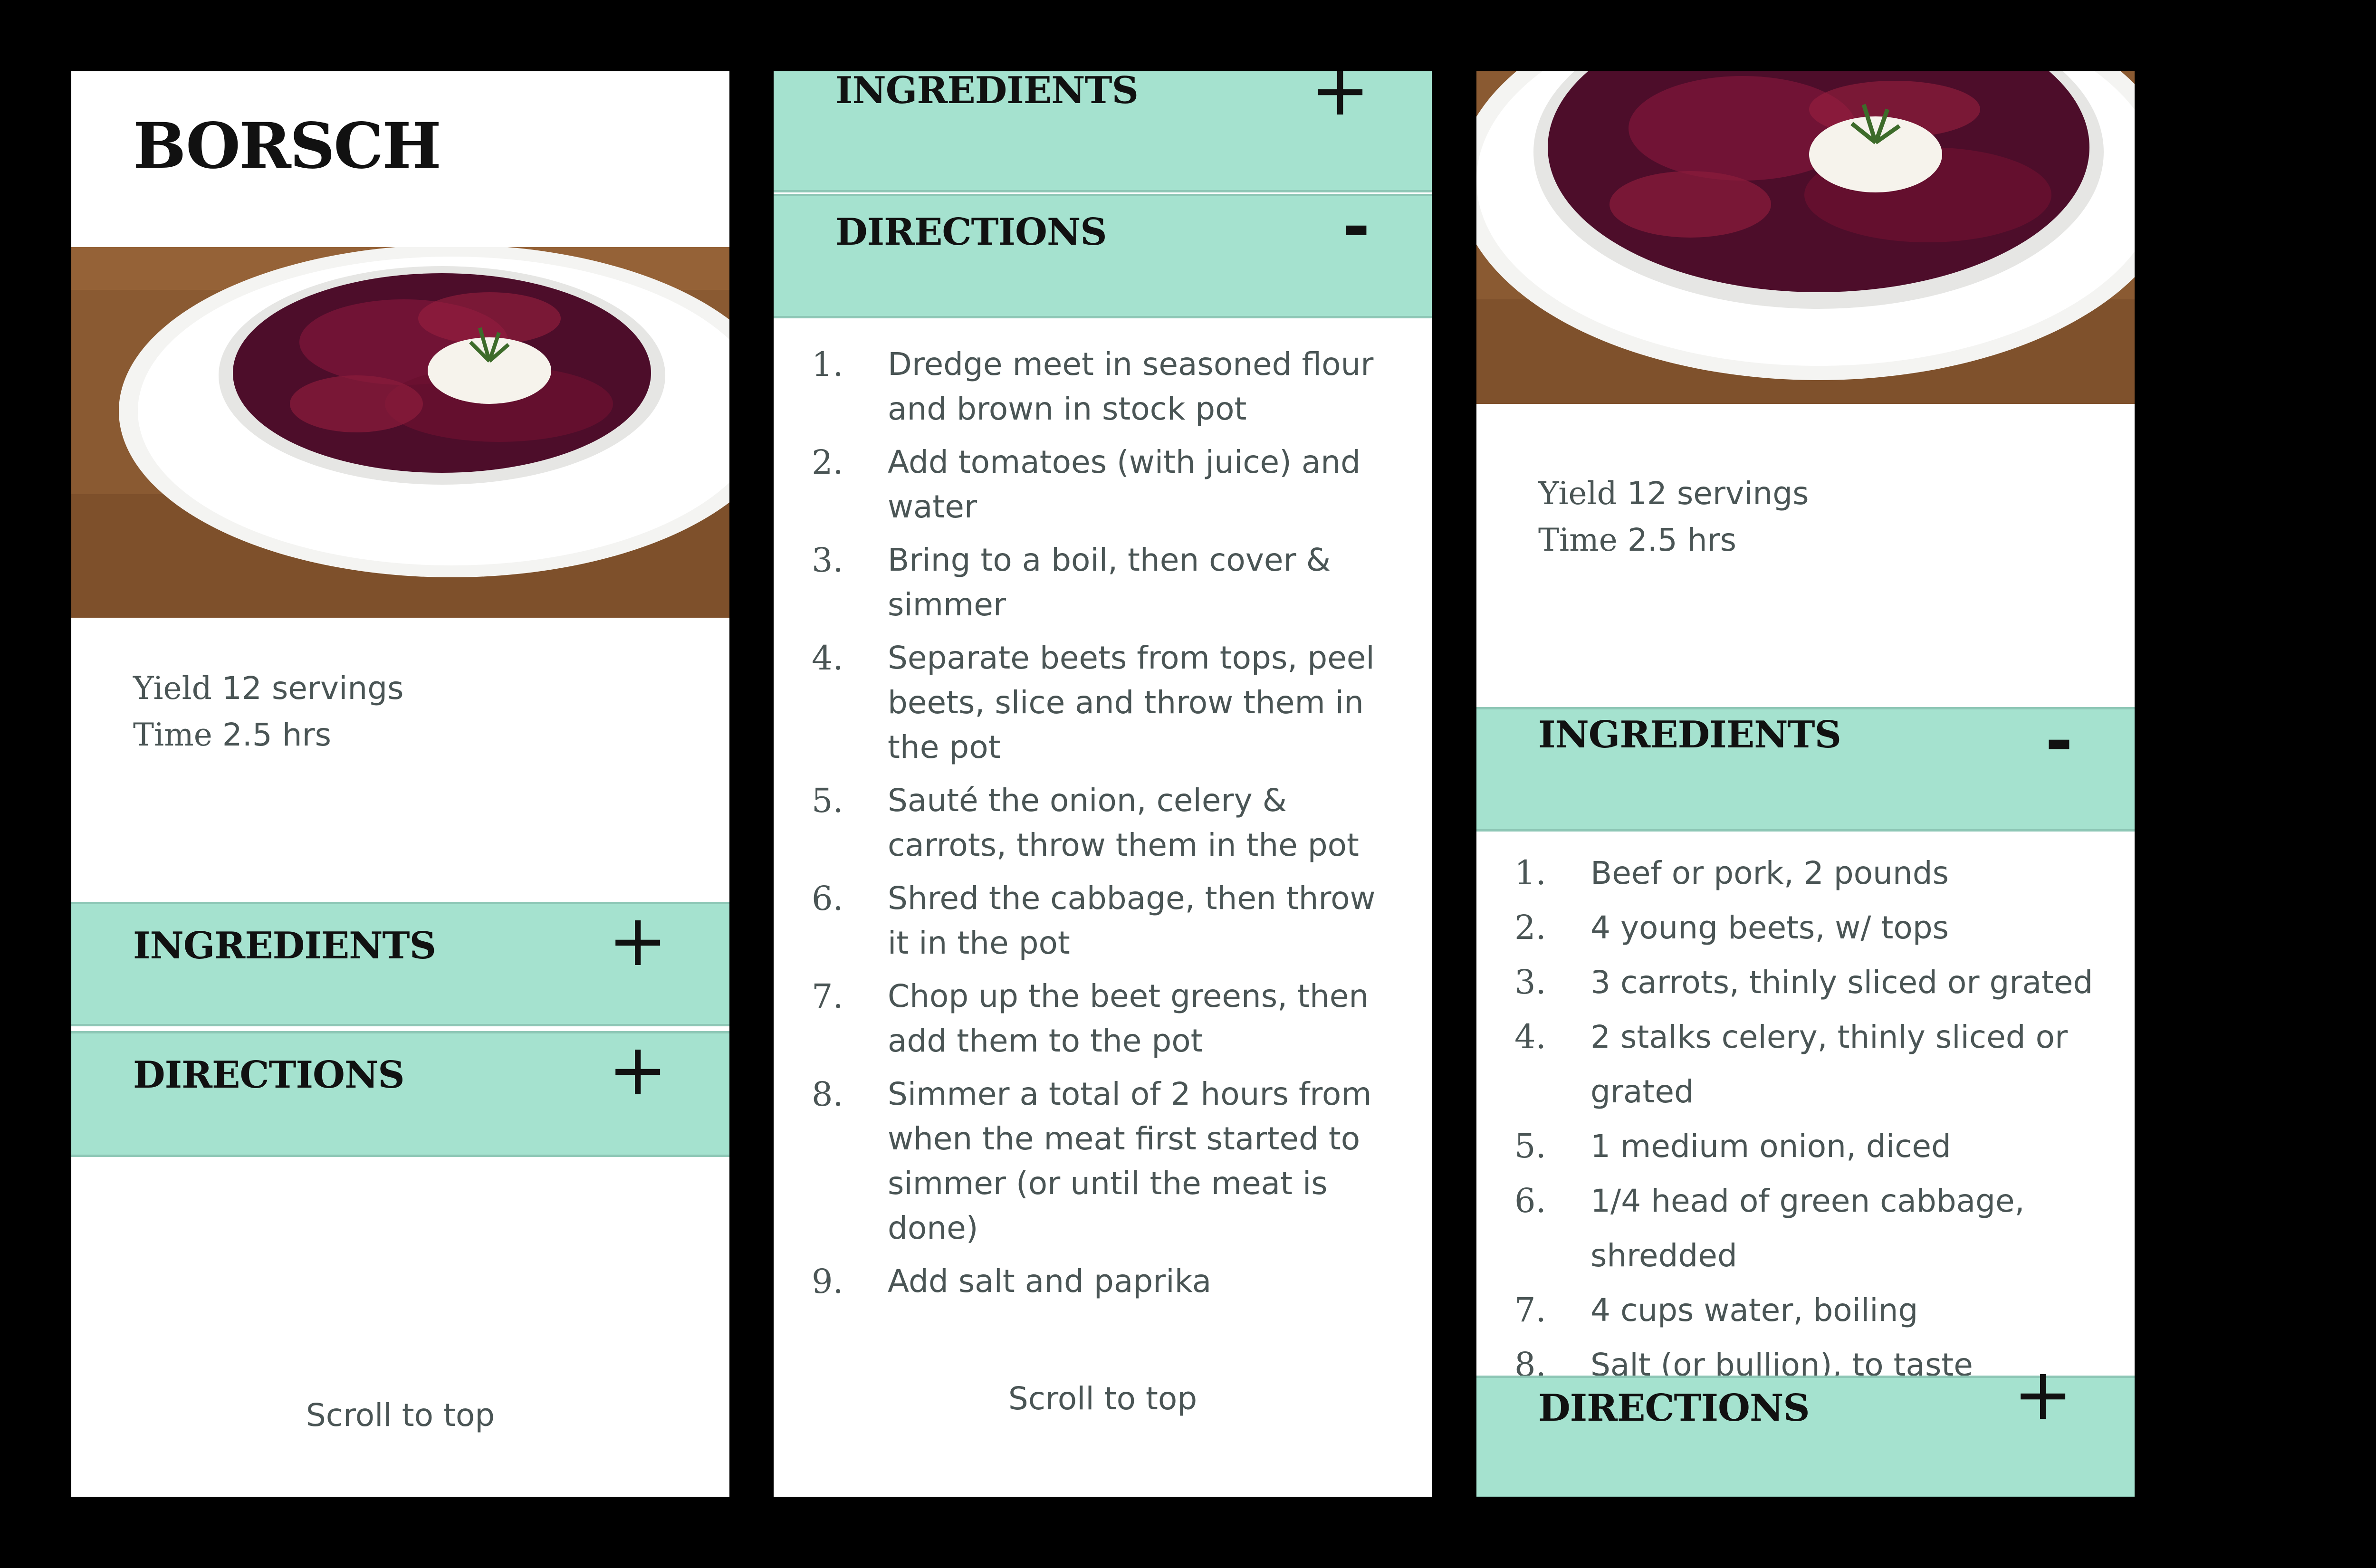 The width and height of the screenshot is (2376, 1568). I want to click on ingredient-item-number: 1., so click(1530, 872).